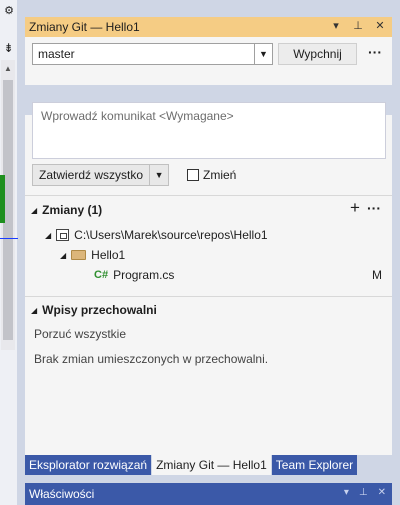 The width and height of the screenshot is (400, 505). Describe the element at coordinates (108, 255) in the screenshot. I see `folder-label: Hello1` at that location.